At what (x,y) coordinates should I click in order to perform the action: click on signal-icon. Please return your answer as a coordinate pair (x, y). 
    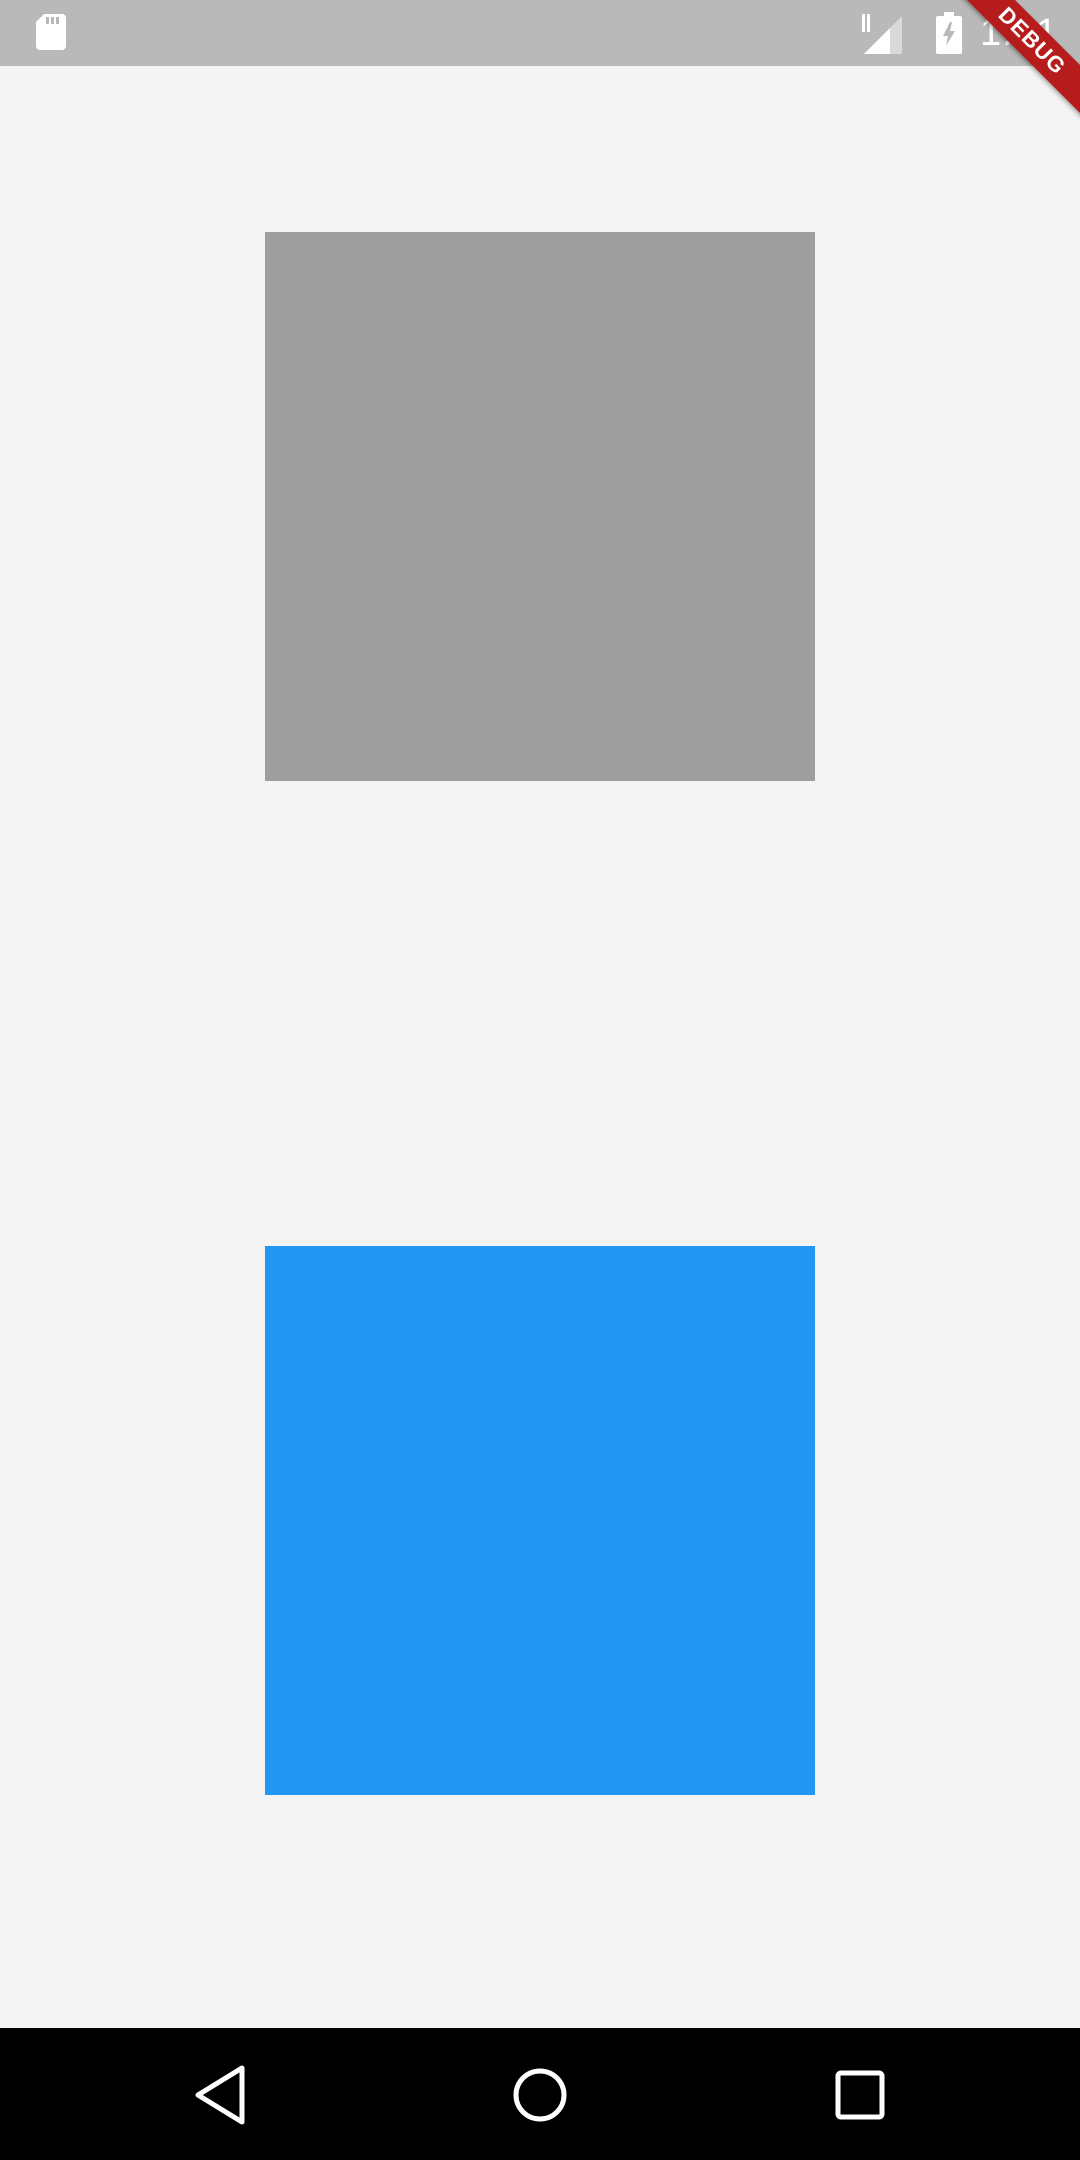
    Looking at the image, I should click on (882, 34).